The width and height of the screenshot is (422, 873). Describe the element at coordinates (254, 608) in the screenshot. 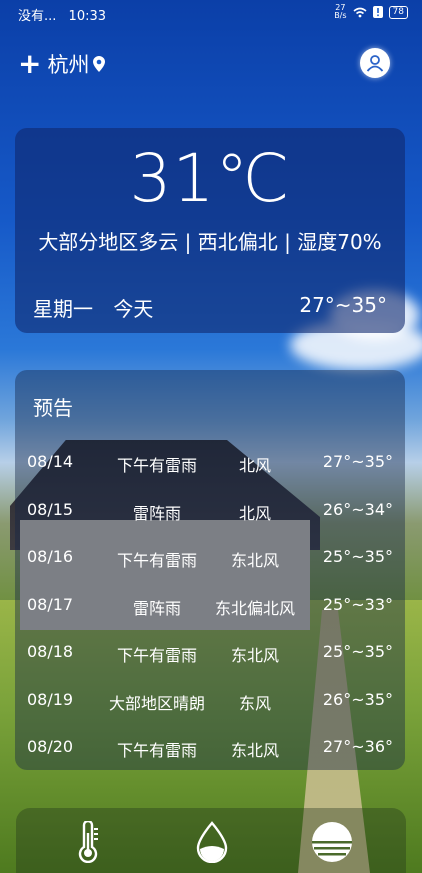

I see `forecast-wind: 东北偏北风` at that location.